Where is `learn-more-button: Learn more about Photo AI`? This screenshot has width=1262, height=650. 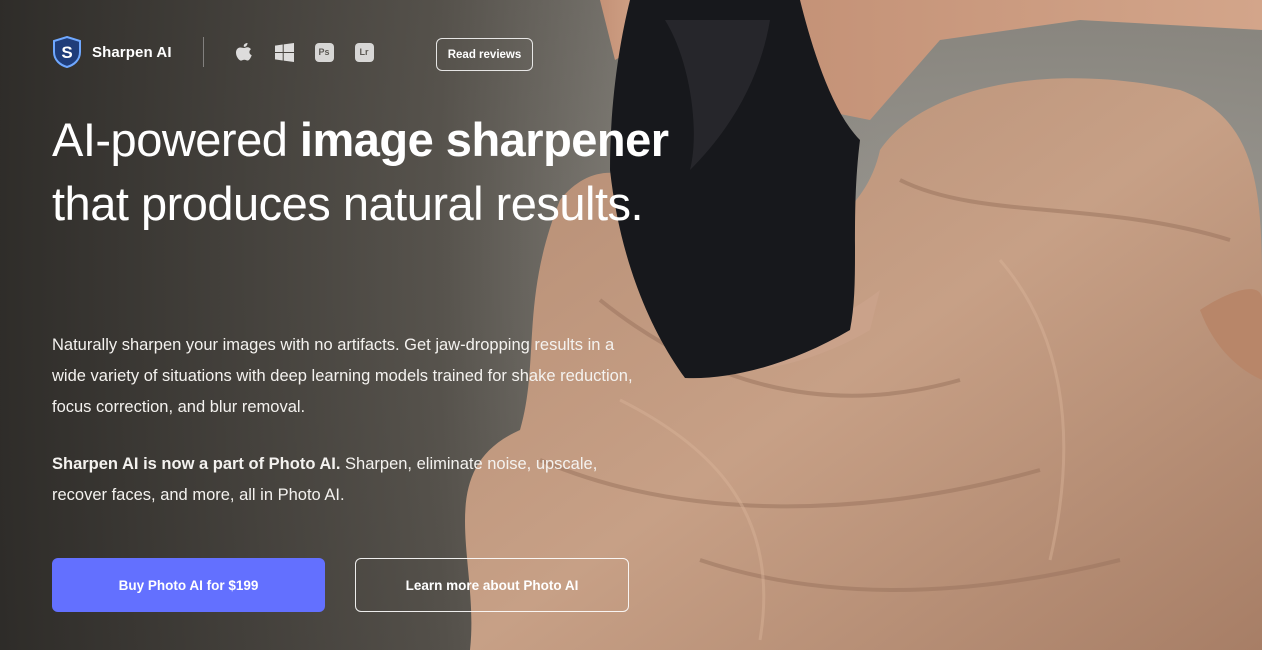 learn-more-button: Learn more about Photo AI is located at coordinates (492, 585).